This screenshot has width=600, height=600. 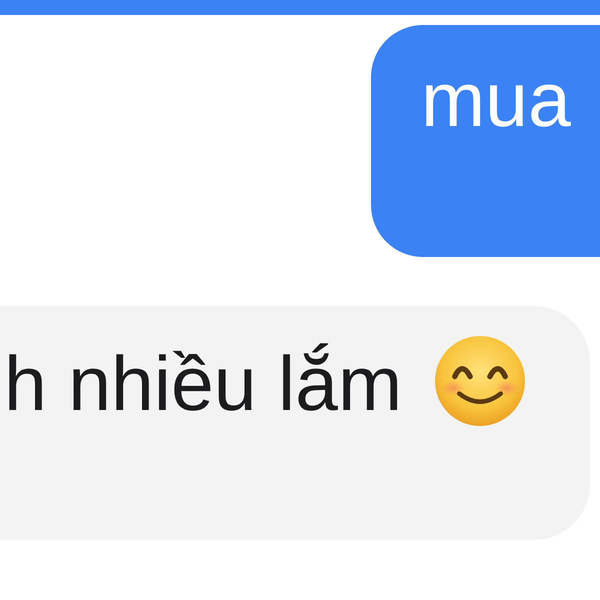 What do you see at coordinates (496, 100) in the screenshot?
I see `message-text: mua` at bounding box center [496, 100].